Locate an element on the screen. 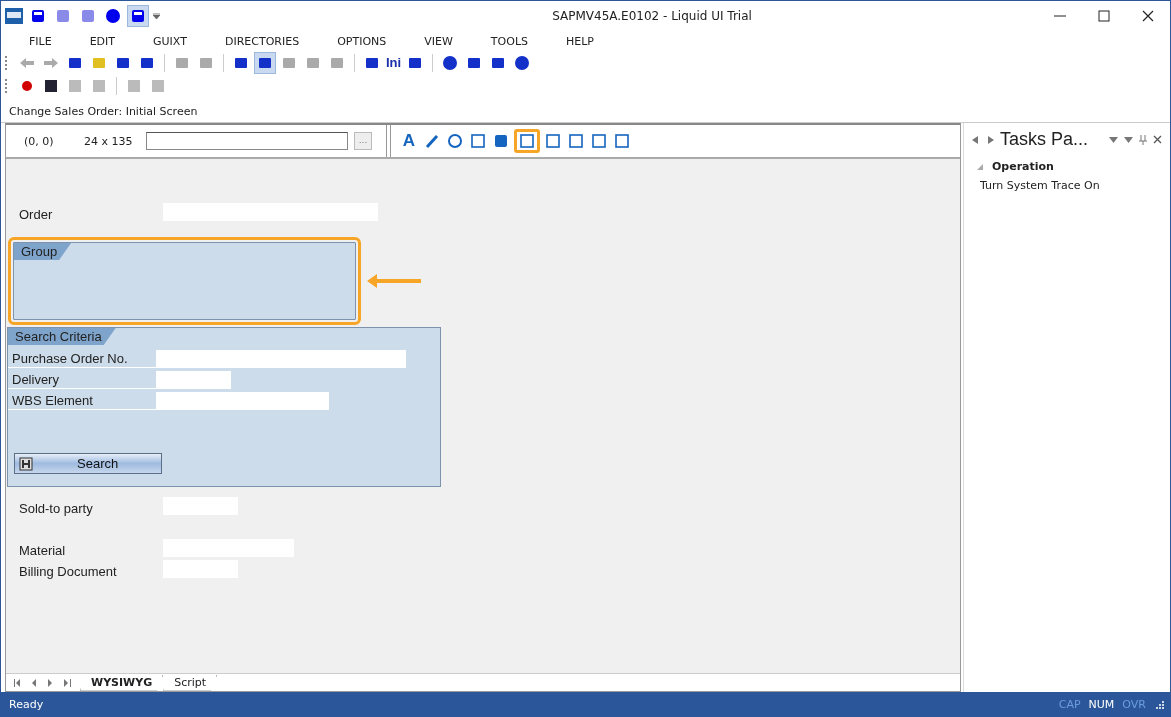 Image resolution: width=1171 pixels, height=717 pixels. status-text: Ready is located at coordinates (26, 704).